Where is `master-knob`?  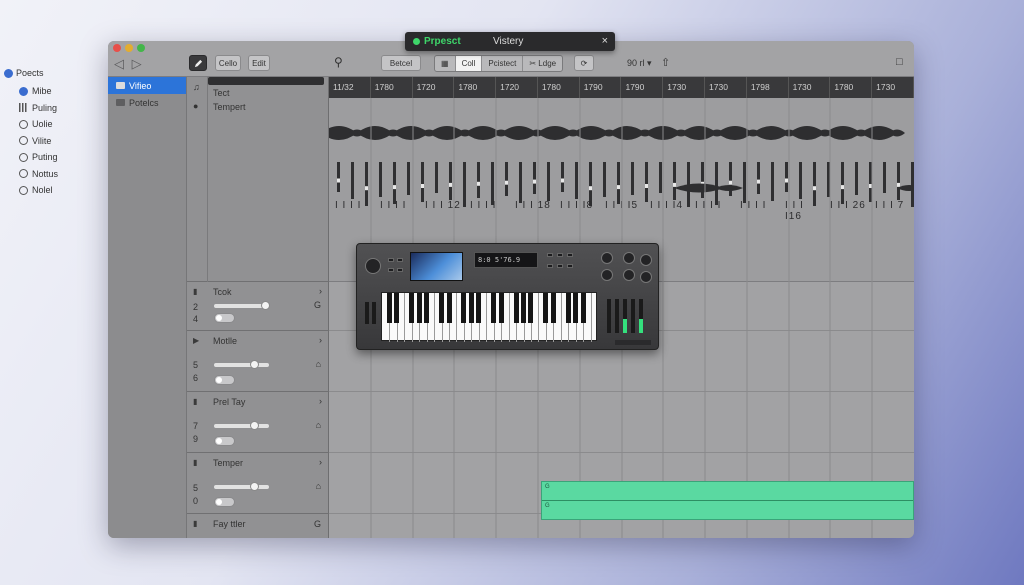
master-knob is located at coordinates (373, 266).